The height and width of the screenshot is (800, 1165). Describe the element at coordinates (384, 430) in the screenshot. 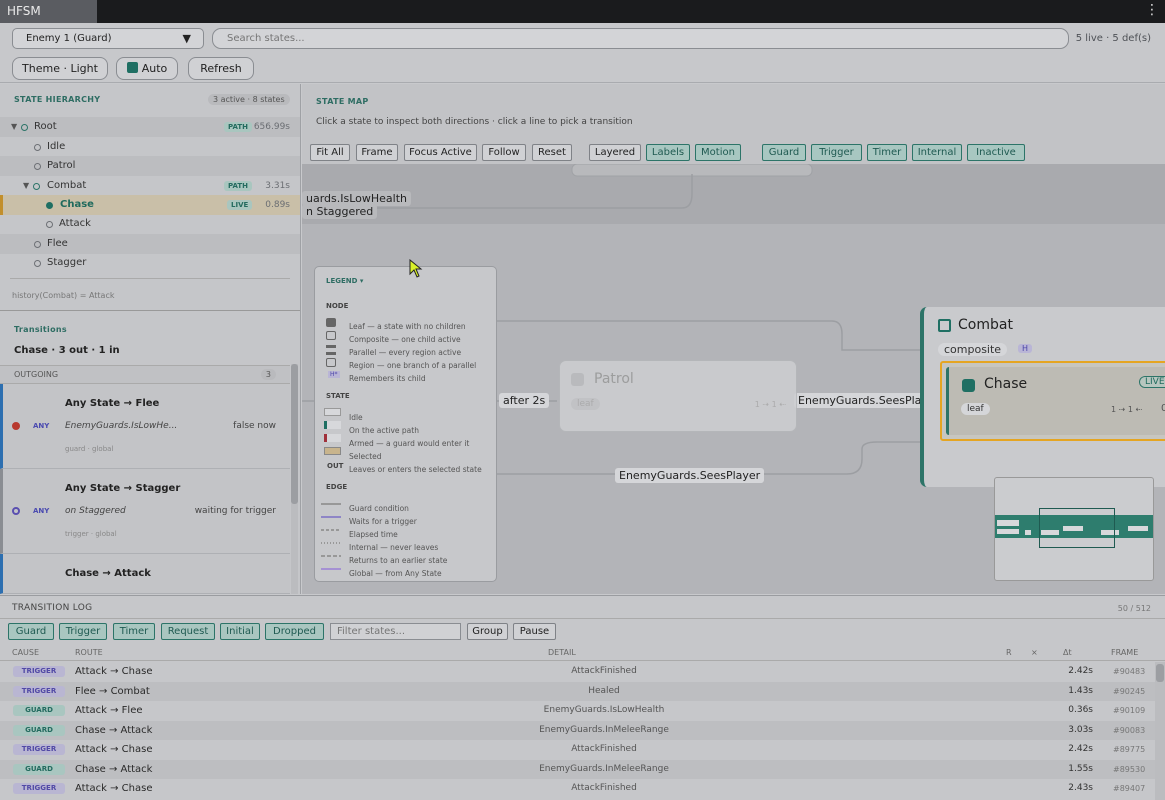

I see `legend-item: On the active path` at that location.